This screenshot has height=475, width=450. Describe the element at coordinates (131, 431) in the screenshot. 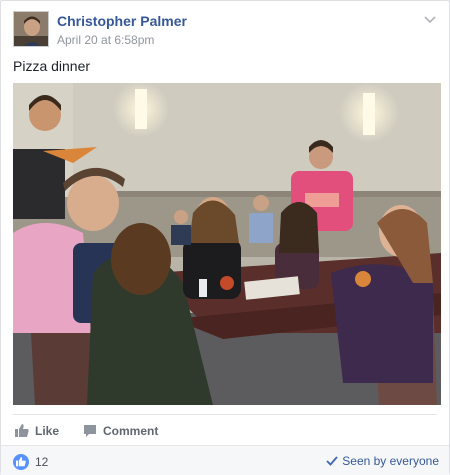

I see `comment-label: Comment` at that location.